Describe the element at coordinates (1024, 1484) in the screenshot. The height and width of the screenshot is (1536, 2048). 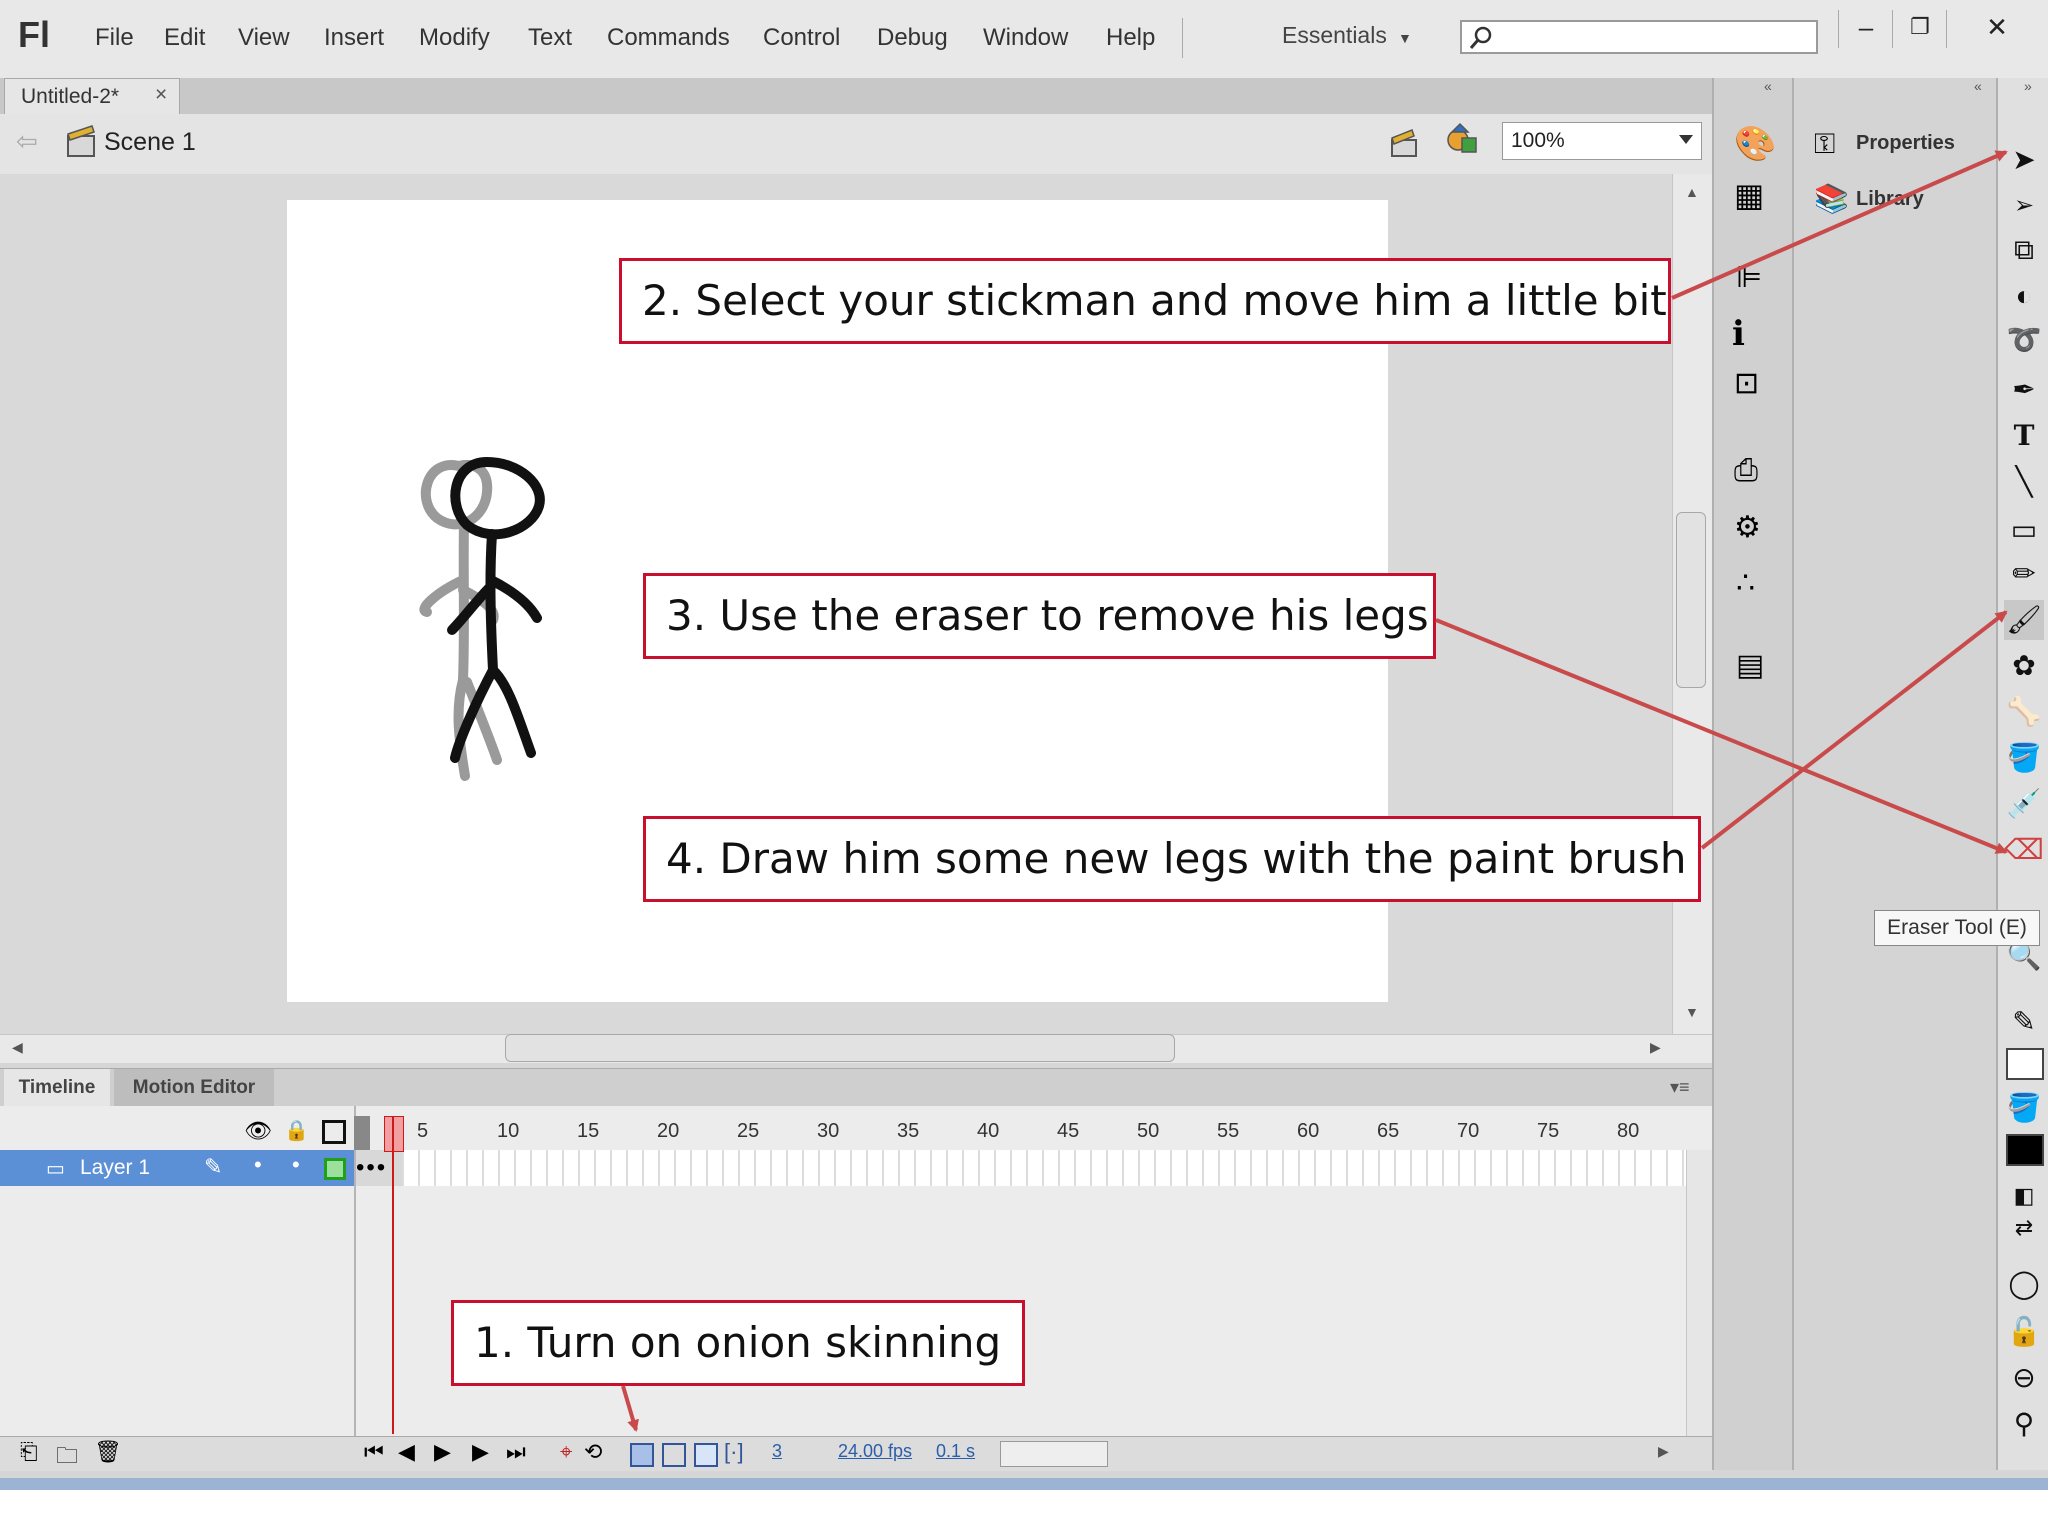
I see `taskbar-strip` at that location.